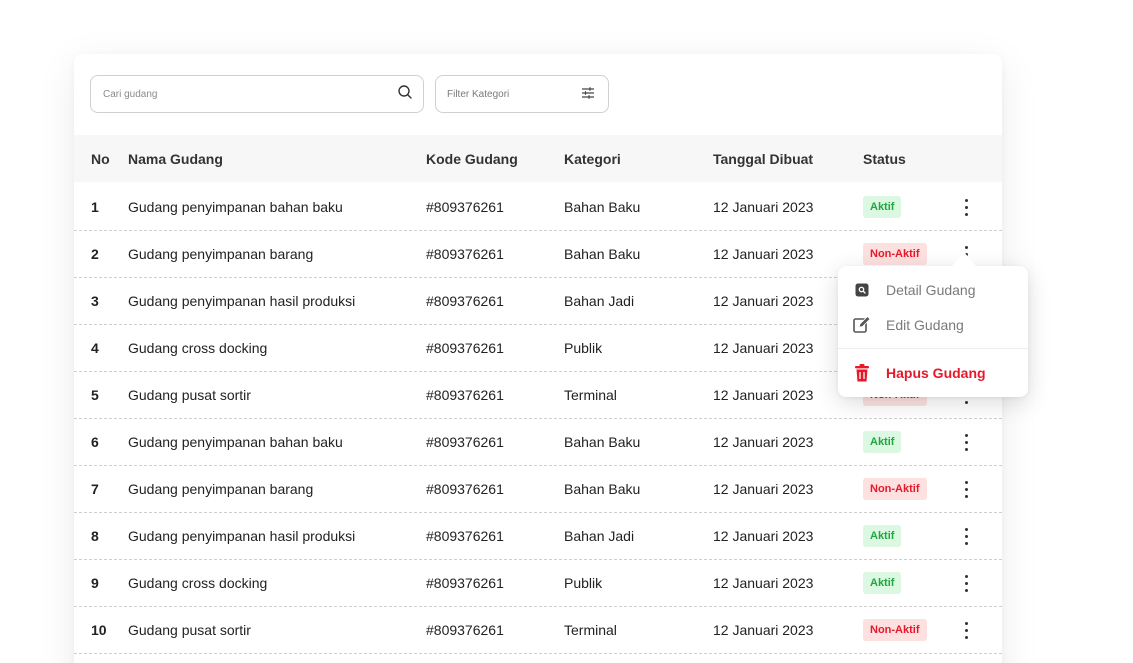  What do you see at coordinates (175, 158) in the screenshot?
I see `header-nama-gudang: Nama Gudang` at bounding box center [175, 158].